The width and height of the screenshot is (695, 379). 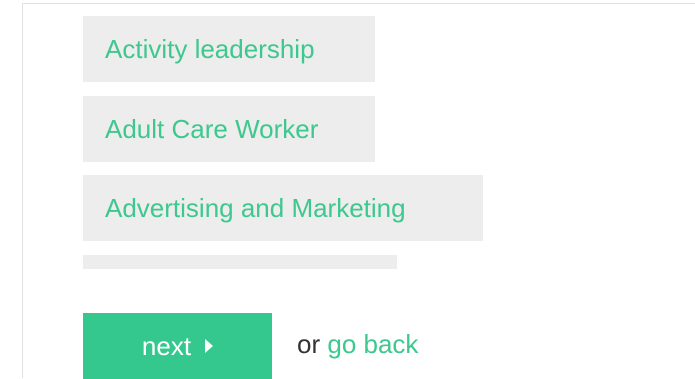 I want to click on next-button: next, so click(x=177, y=346).